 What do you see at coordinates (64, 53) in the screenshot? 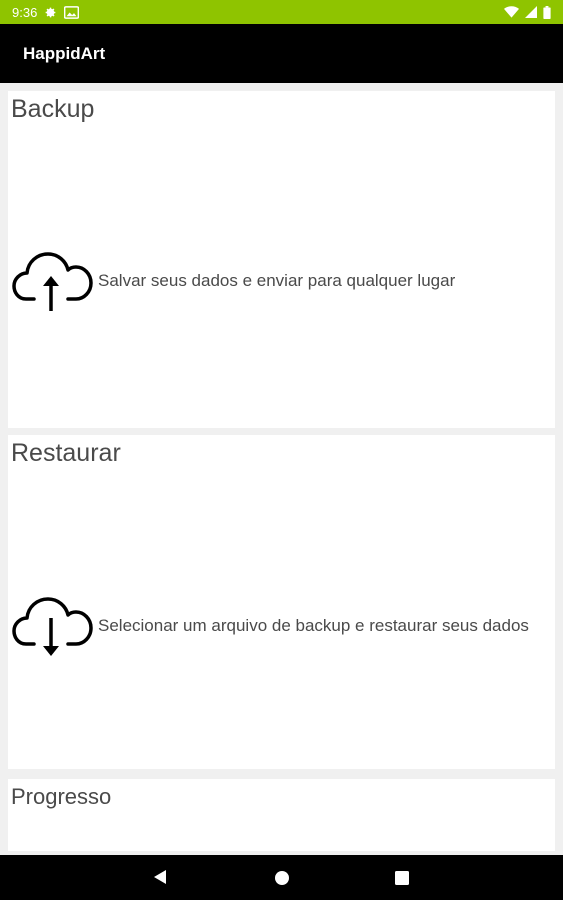
I see `app-title: HappidArt` at bounding box center [64, 53].